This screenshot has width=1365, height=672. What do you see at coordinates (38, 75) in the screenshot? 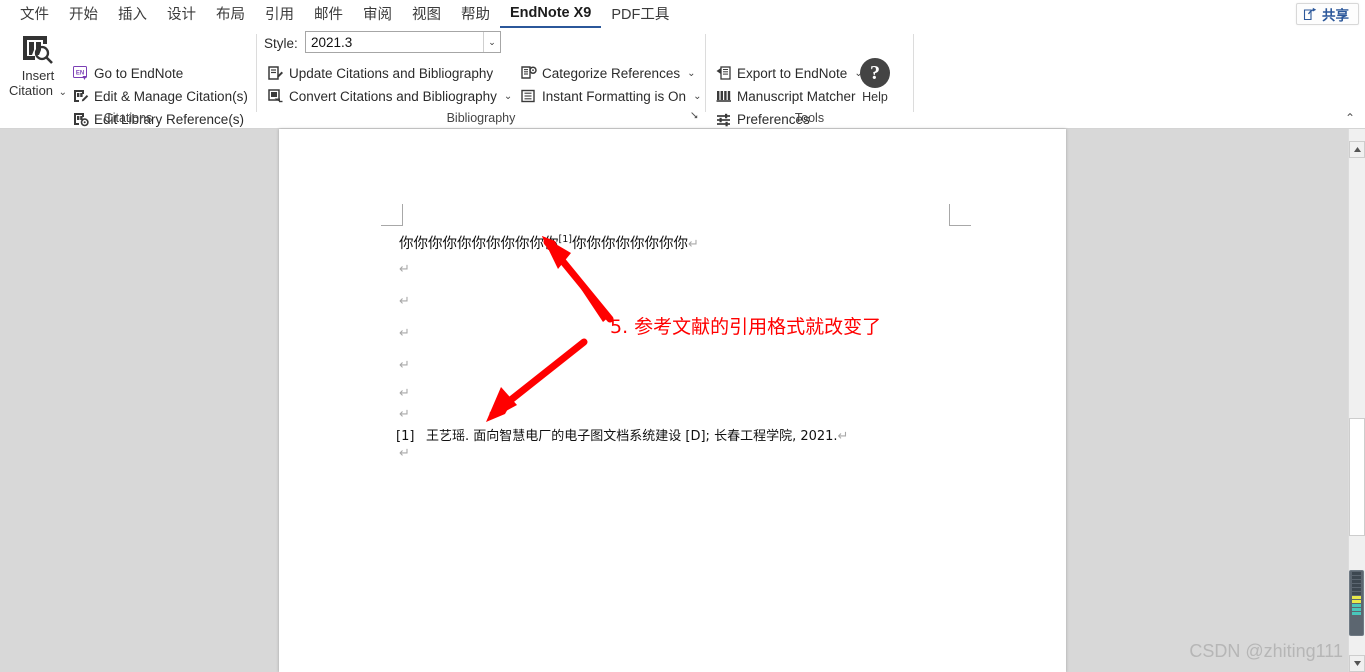
I see `insert-citation-line1: Insert` at bounding box center [38, 75].